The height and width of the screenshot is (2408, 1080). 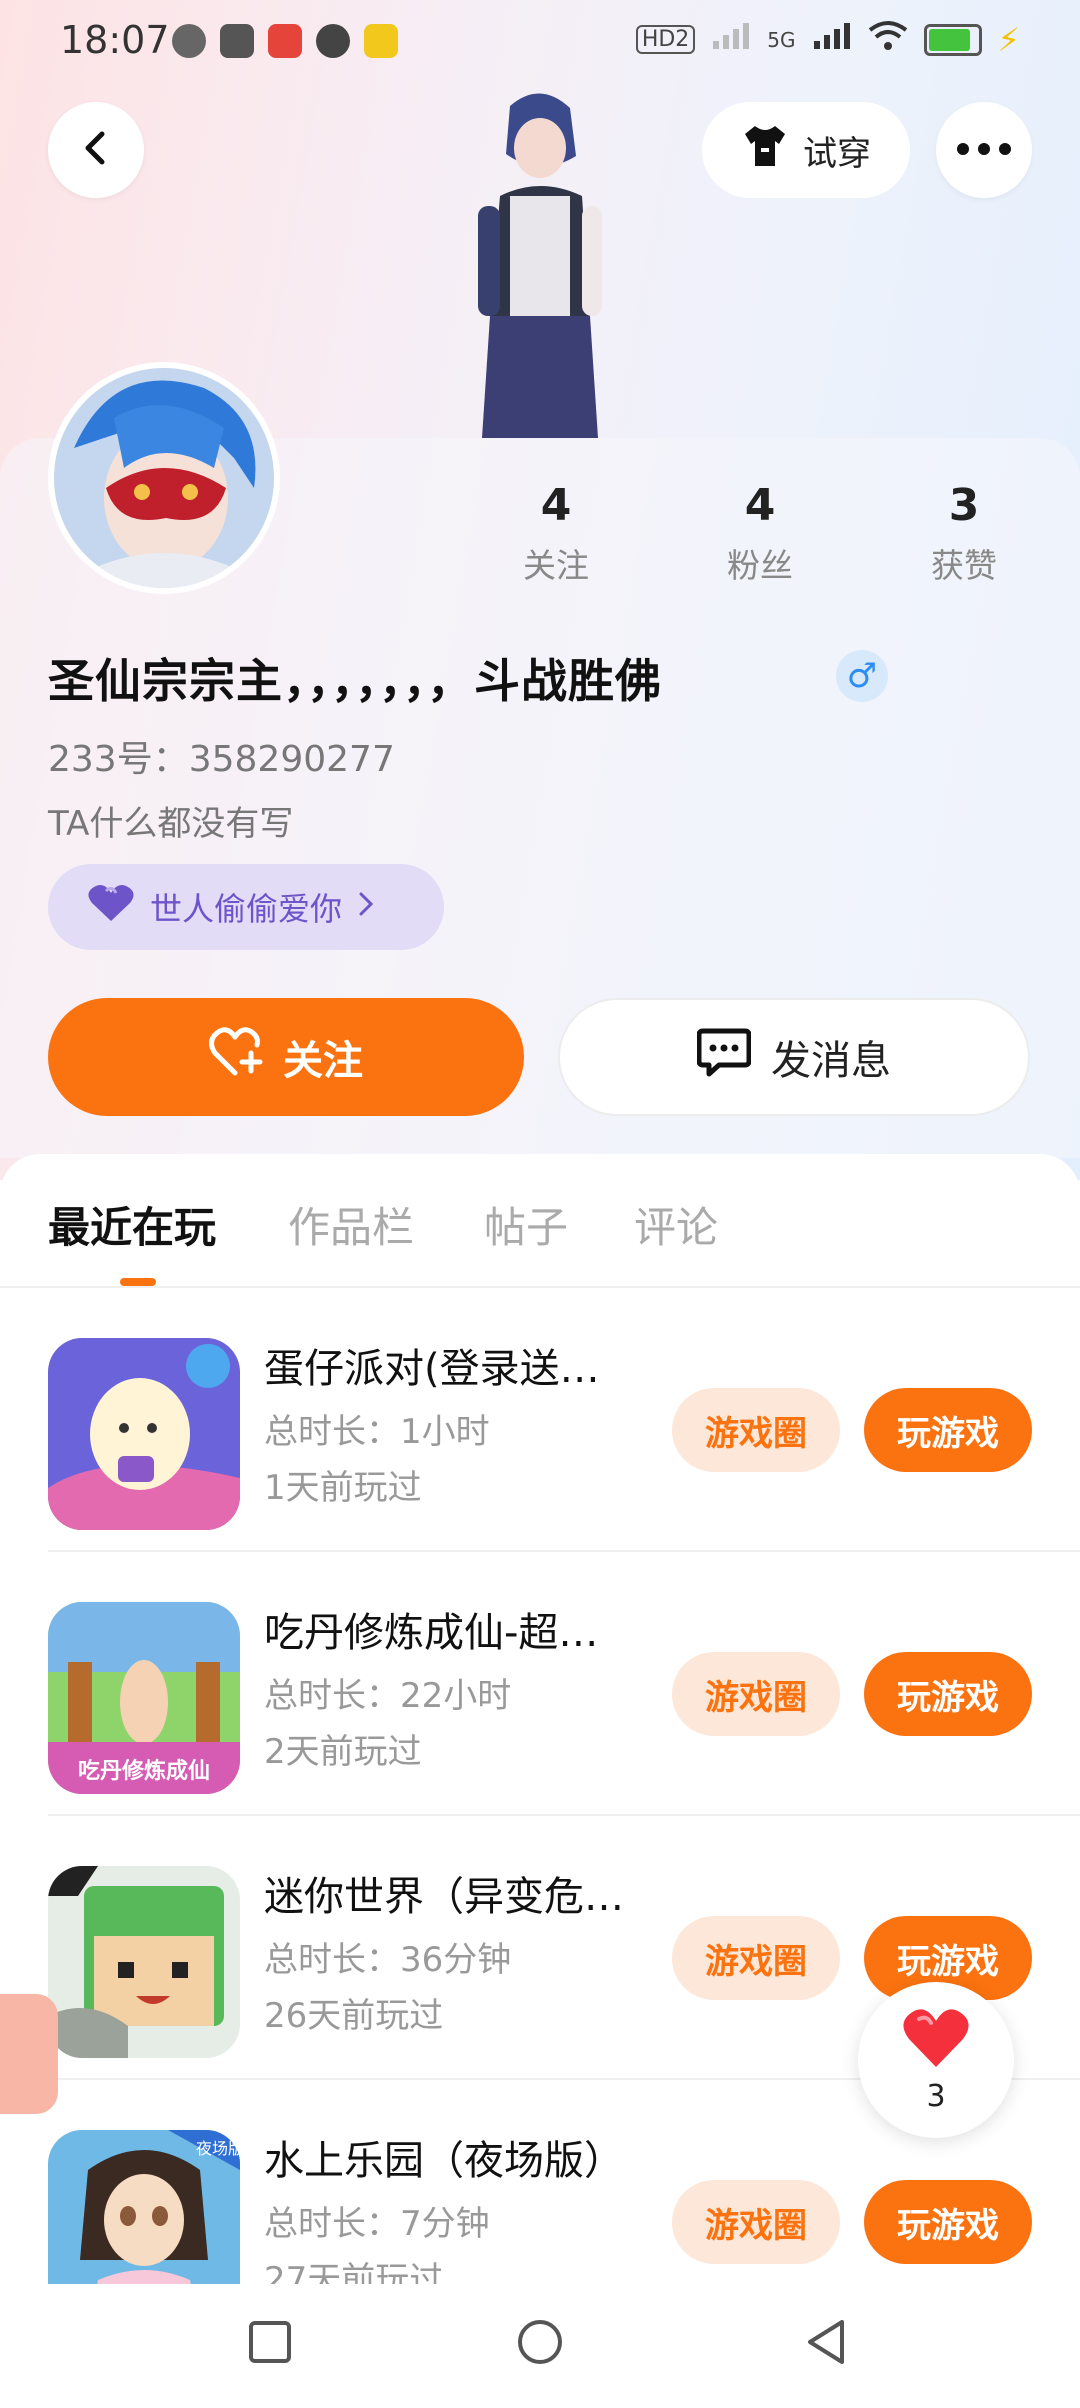 I want to click on heart-plus-icon, so click(x=237, y=1057).